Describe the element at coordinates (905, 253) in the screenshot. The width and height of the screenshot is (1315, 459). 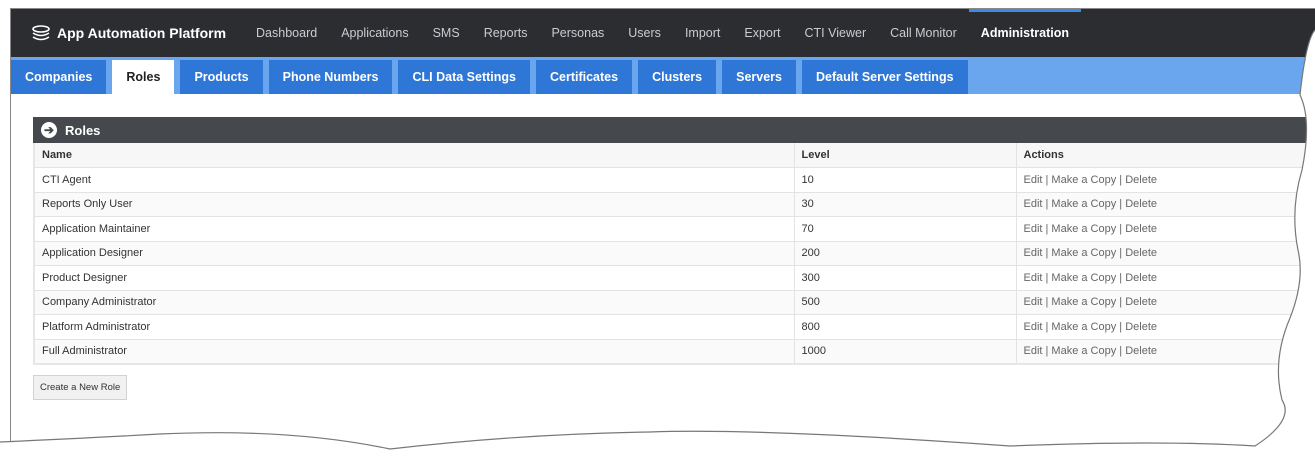
I see `role-level: 200` at that location.